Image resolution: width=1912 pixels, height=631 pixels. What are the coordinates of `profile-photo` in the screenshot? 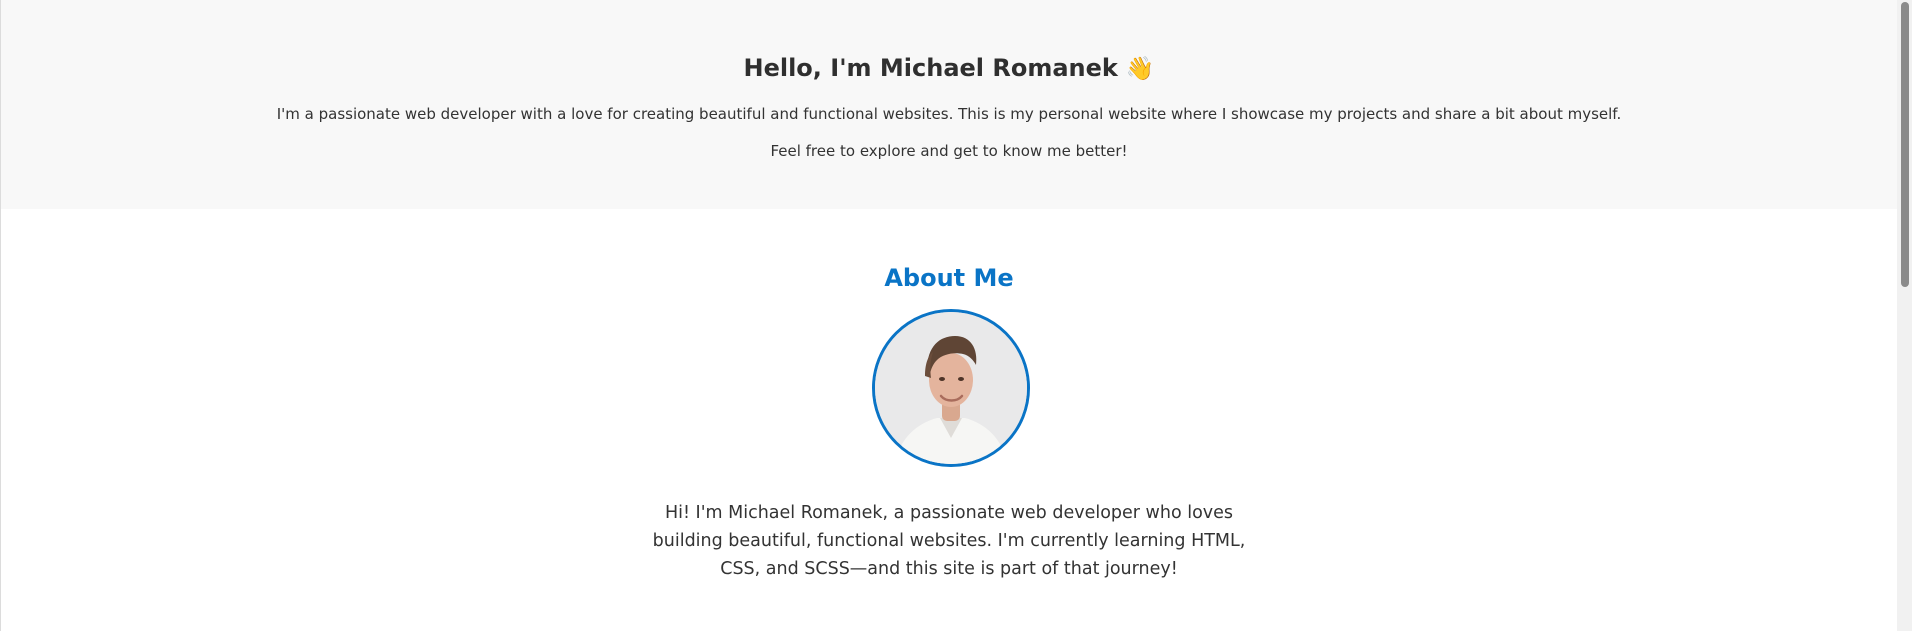 It's located at (951, 388).